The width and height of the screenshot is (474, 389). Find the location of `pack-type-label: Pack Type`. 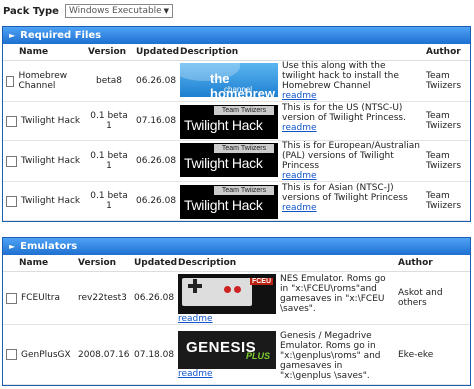

pack-type-label: Pack Type is located at coordinates (31, 11).